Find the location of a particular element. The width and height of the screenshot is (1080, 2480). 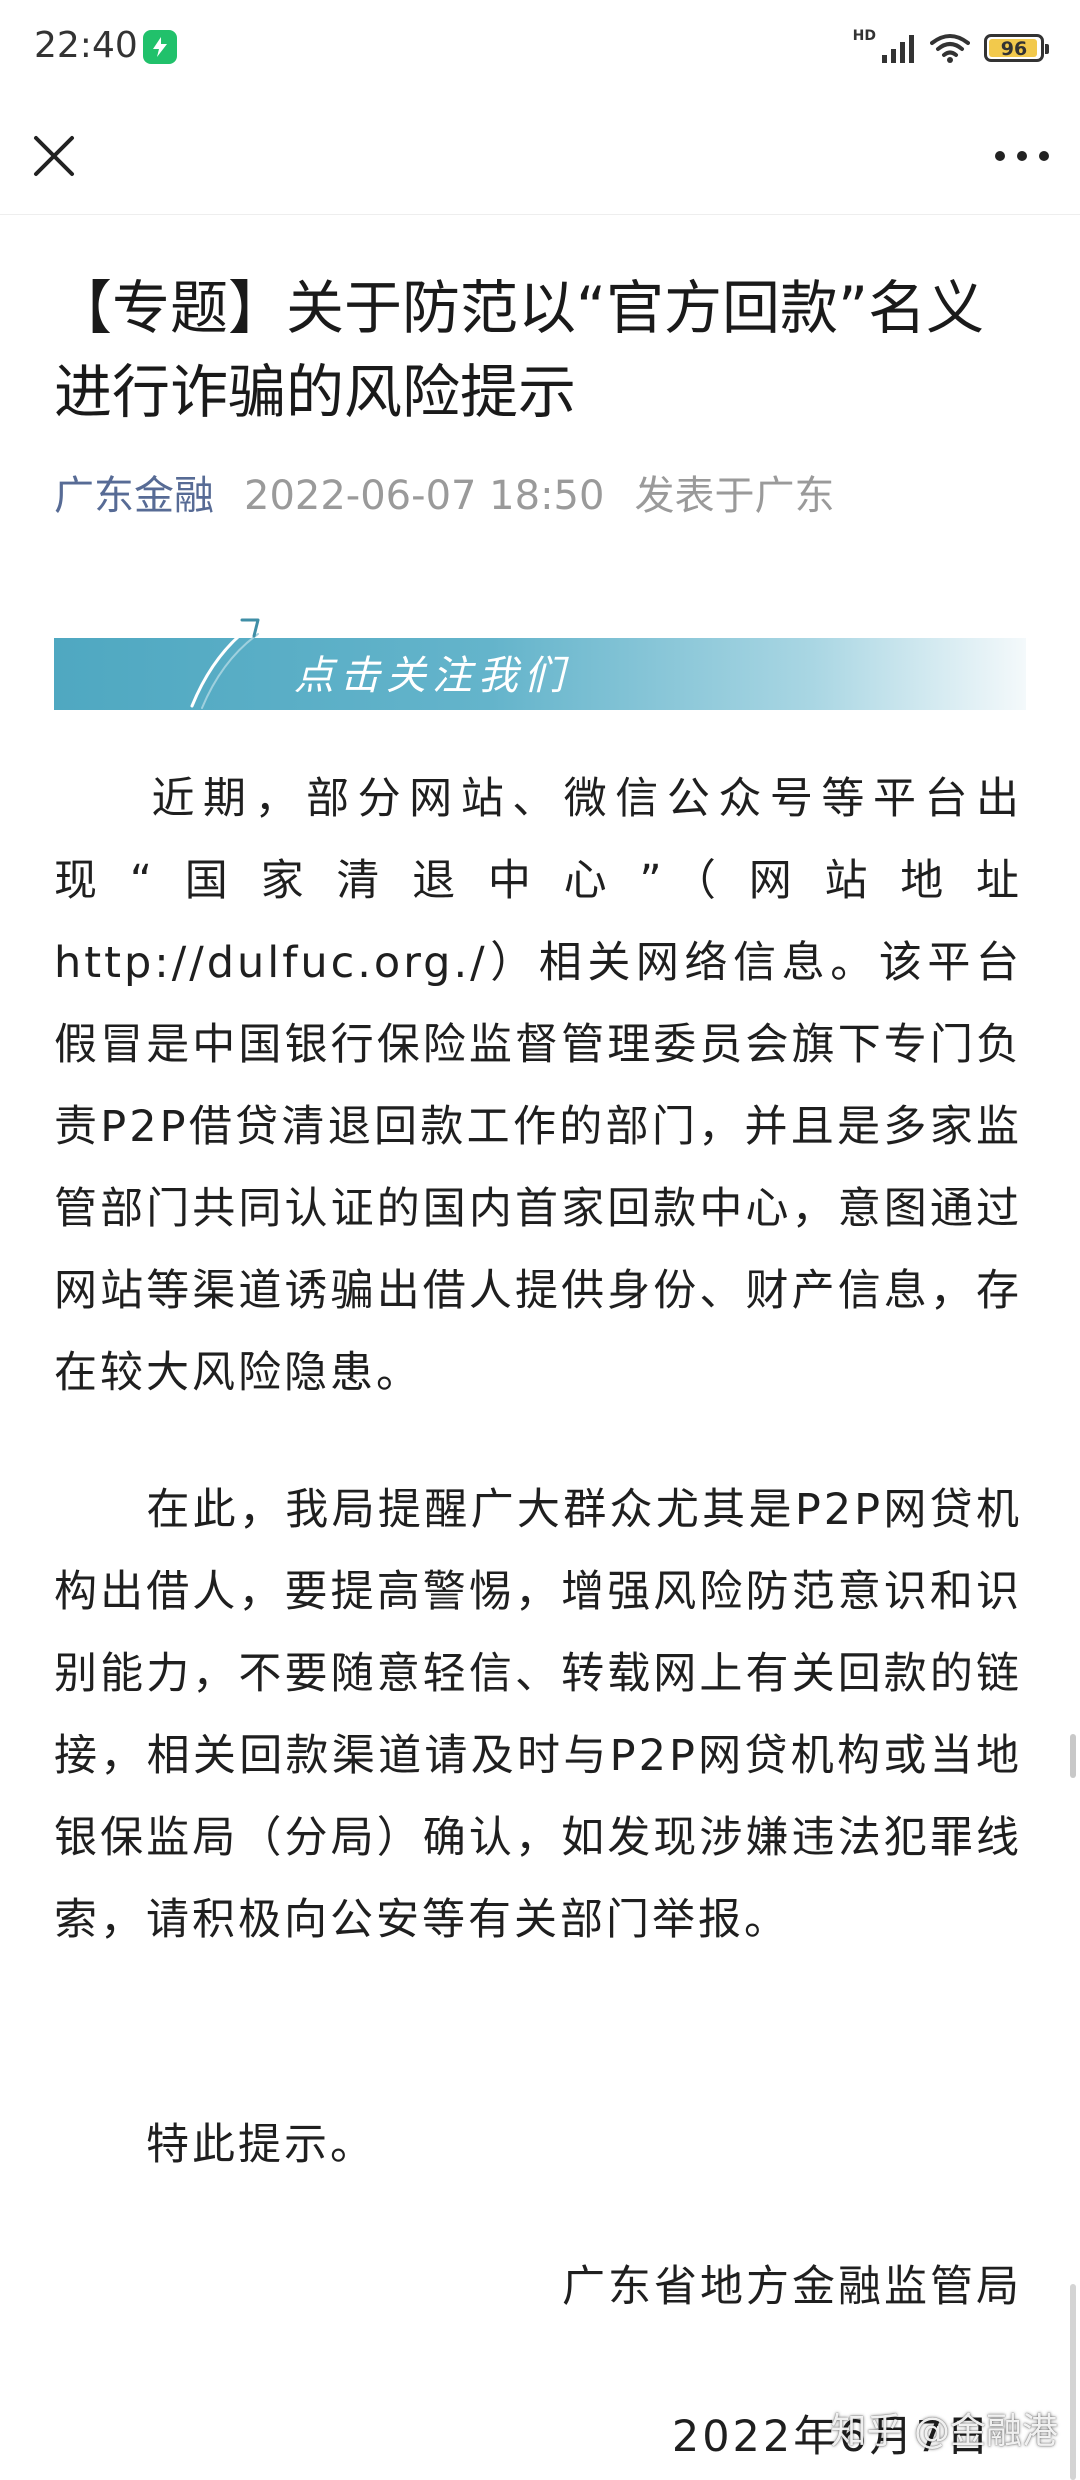

scrollbar-thumb is located at coordinates (1073, 2382).